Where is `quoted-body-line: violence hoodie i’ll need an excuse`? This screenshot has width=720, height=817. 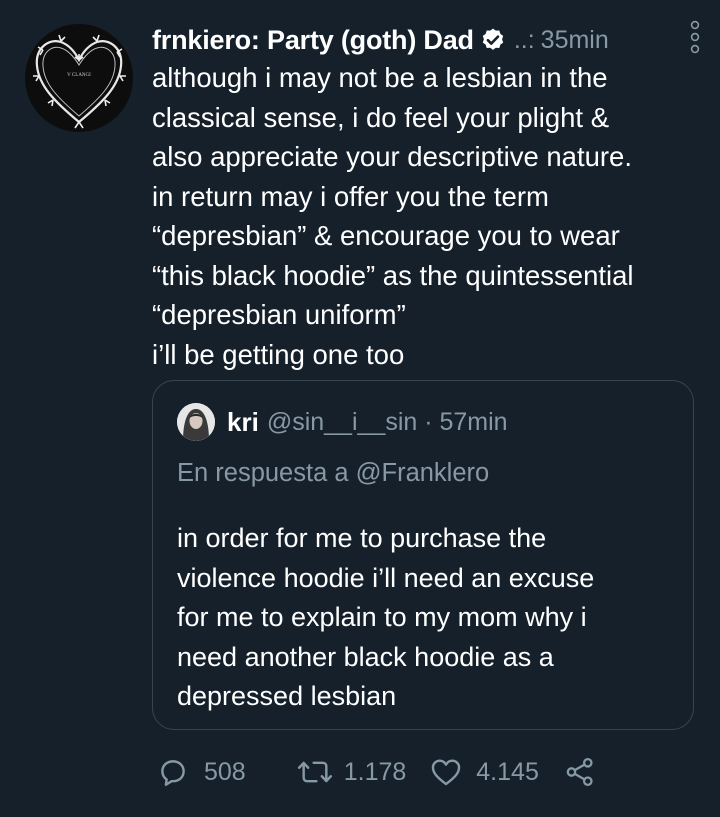 quoted-body-line: violence hoodie i’ll need an excuse is located at coordinates (386, 577).